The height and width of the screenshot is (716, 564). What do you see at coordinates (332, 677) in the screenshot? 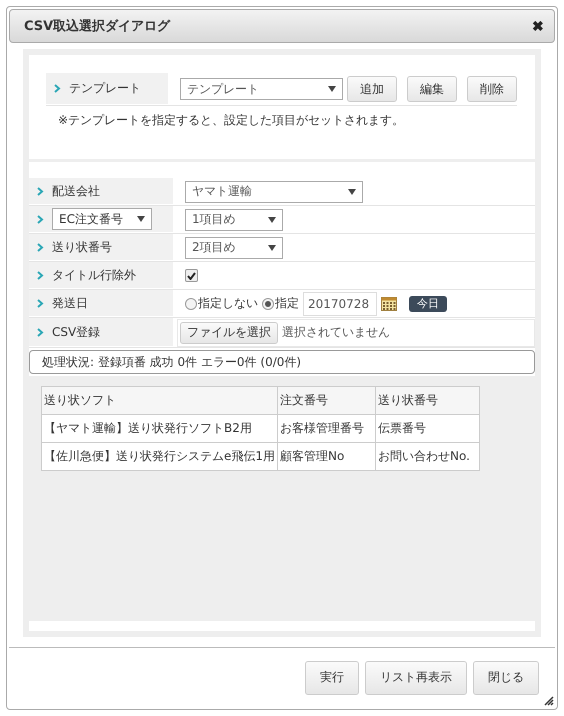
I see `footer-button: 実行` at bounding box center [332, 677].